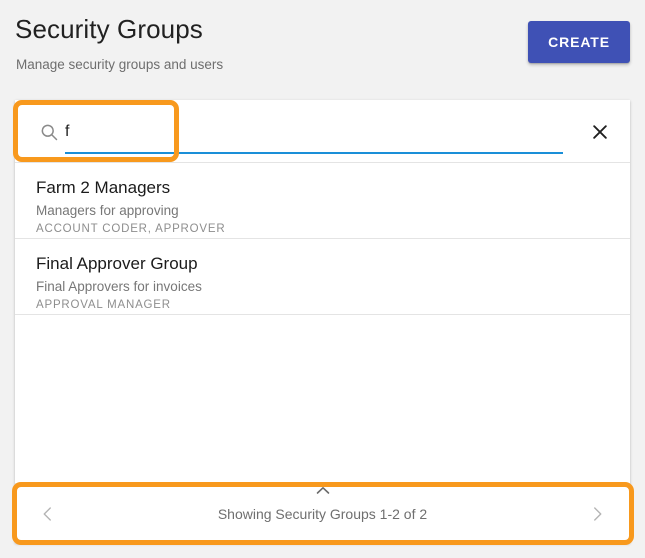 The width and height of the screenshot is (645, 558). I want to click on search-icon, so click(49, 132).